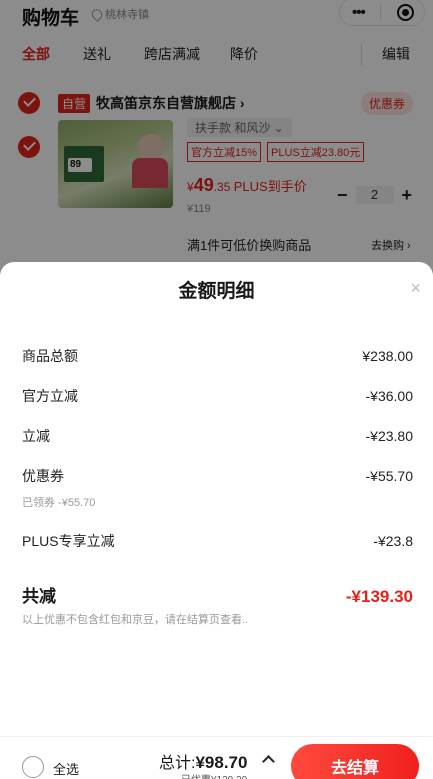 Image resolution: width=433 pixels, height=779 pixels. I want to click on select-all-label: 全选, so click(66, 768).